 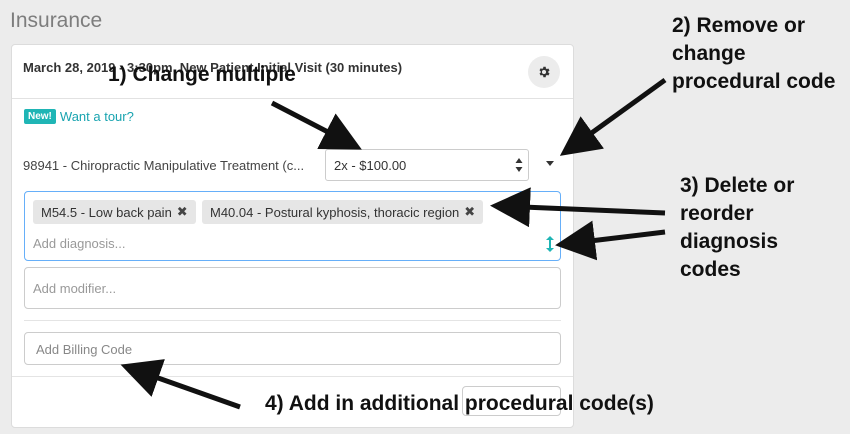 What do you see at coordinates (459, 403) in the screenshot?
I see `annotation-add-procedure: 4) Add in additional procedural code(s)` at bounding box center [459, 403].